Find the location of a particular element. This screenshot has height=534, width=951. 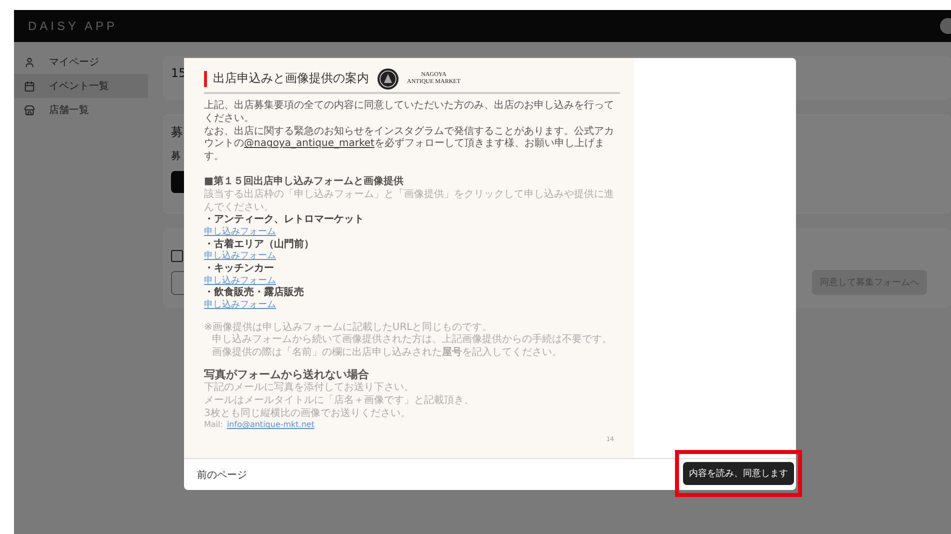

previous-page-link: 前のページ is located at coordinates (222, 475).